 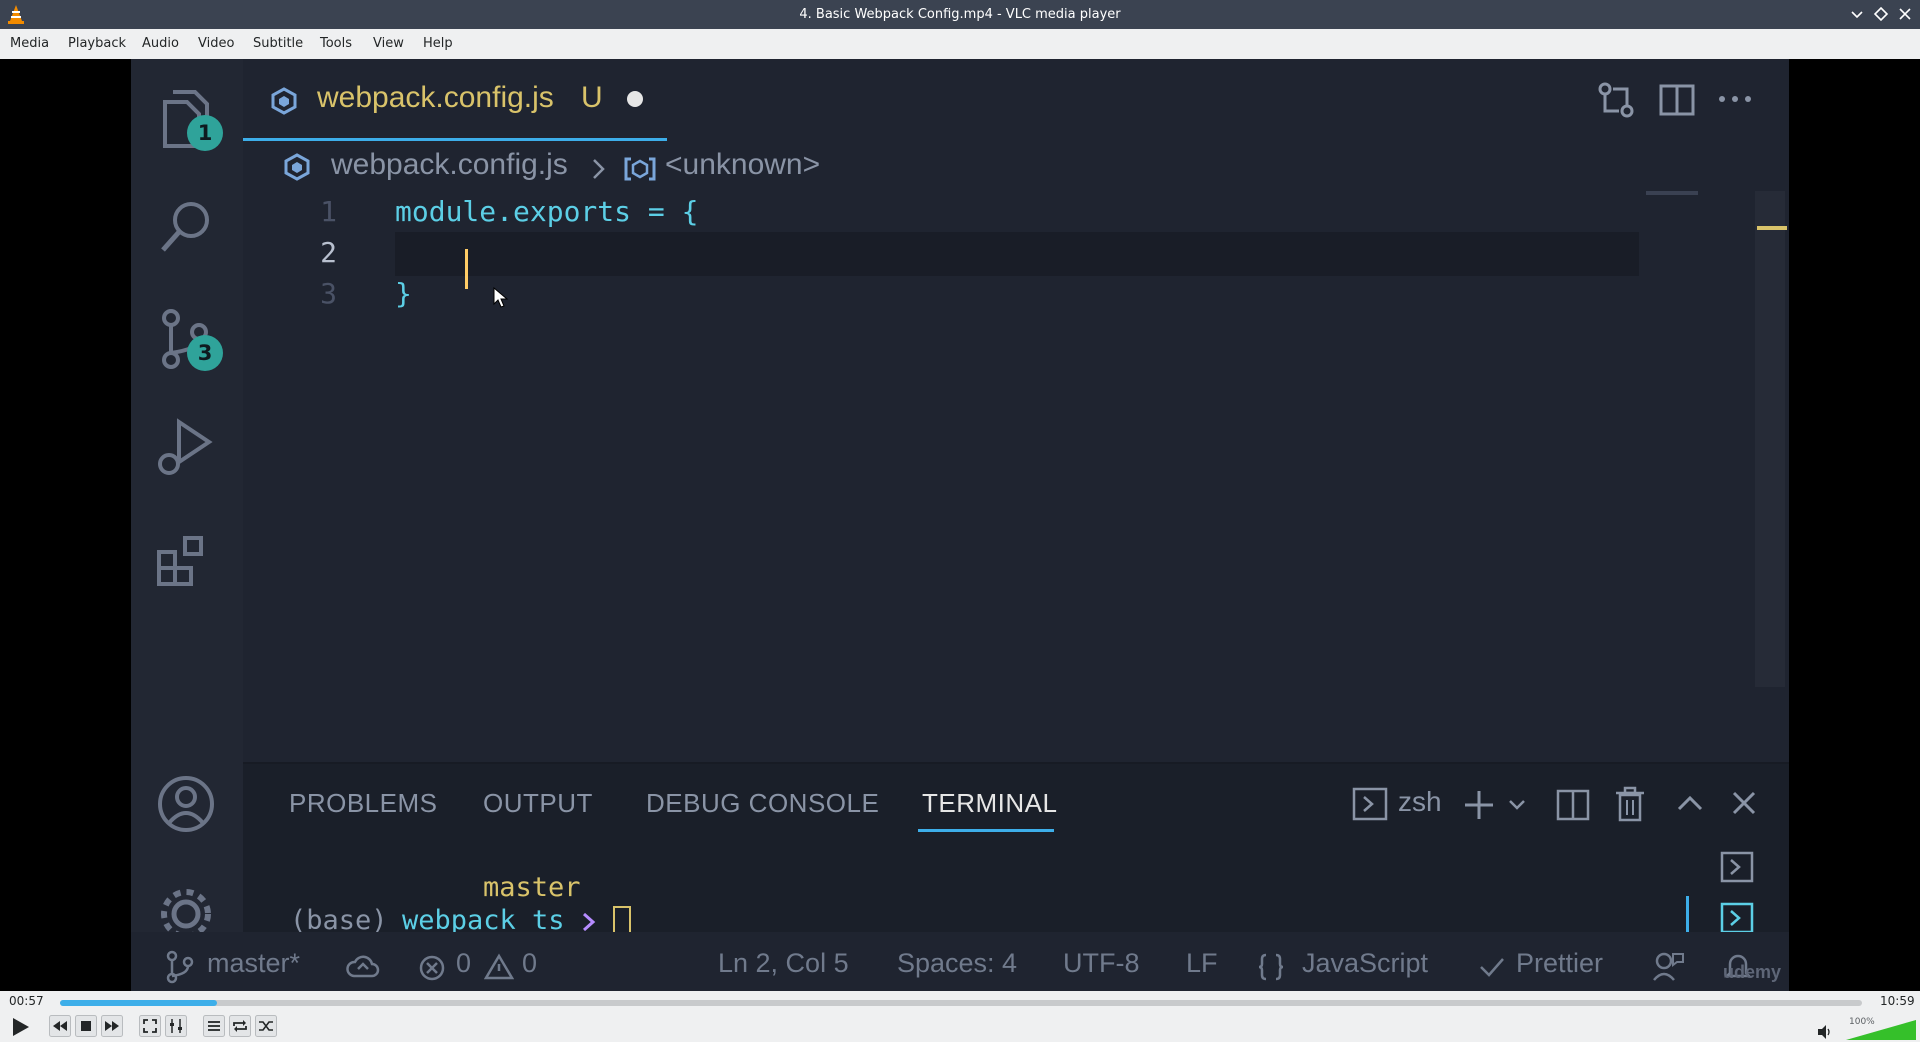 I want to click on webpack-file-icon, so click(x=284, y=101).